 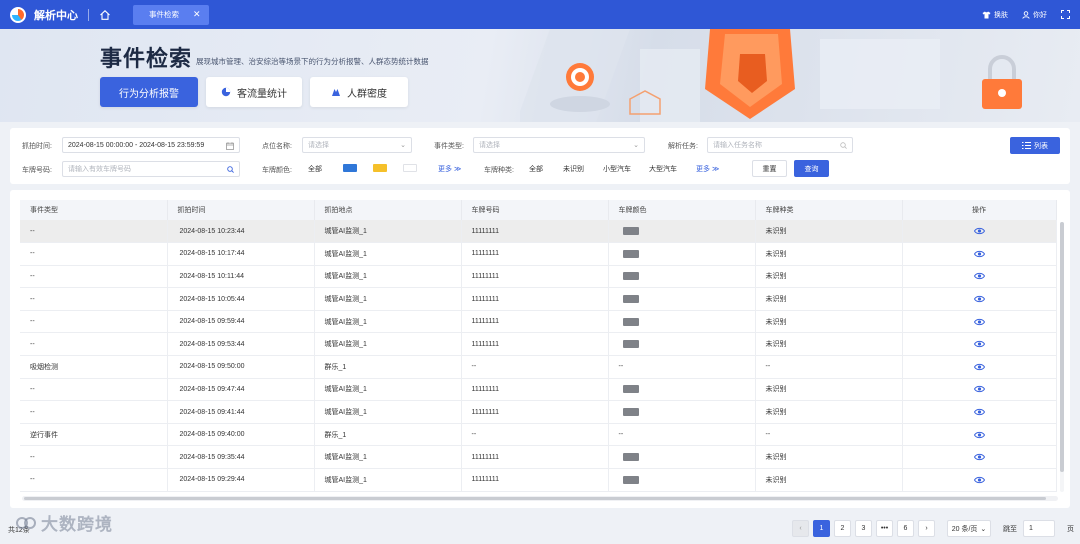 What do you see at coordinates (573, 169) in the screenshot?
I see `plate-kind-unrecognized: 未识别` at bounding box center [573, 169].